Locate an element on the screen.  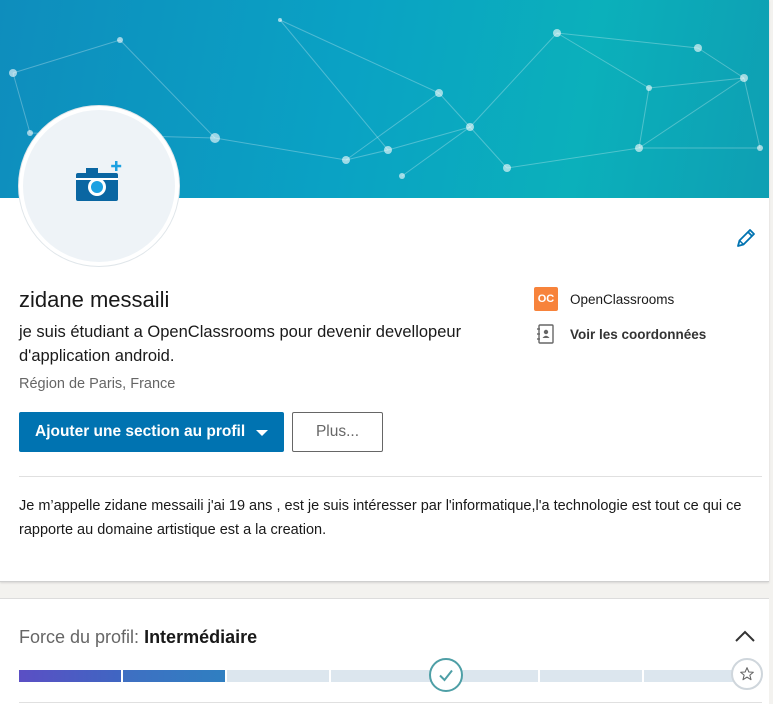
checkmark-icon is located at coordinates (446, 675).